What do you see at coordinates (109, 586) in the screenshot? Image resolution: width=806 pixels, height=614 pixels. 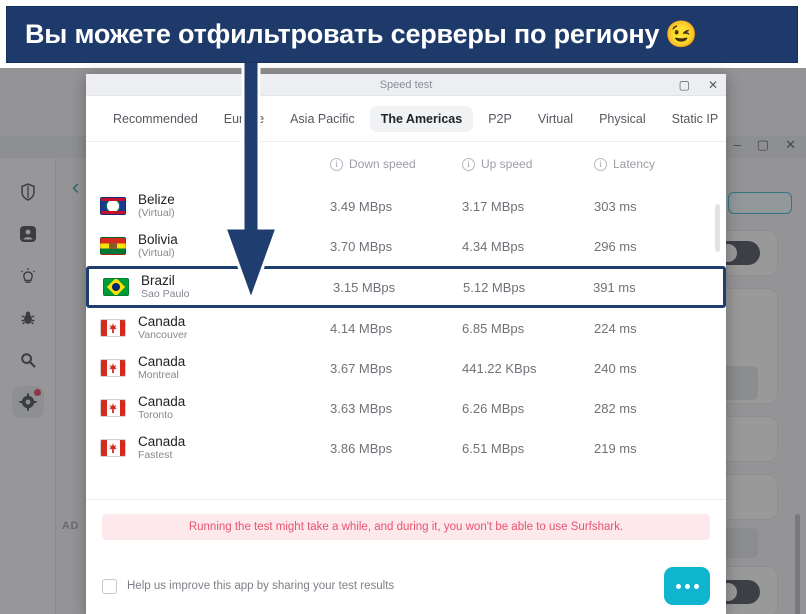 I see `share-results-checkbox` at bounding box center [109, 586].